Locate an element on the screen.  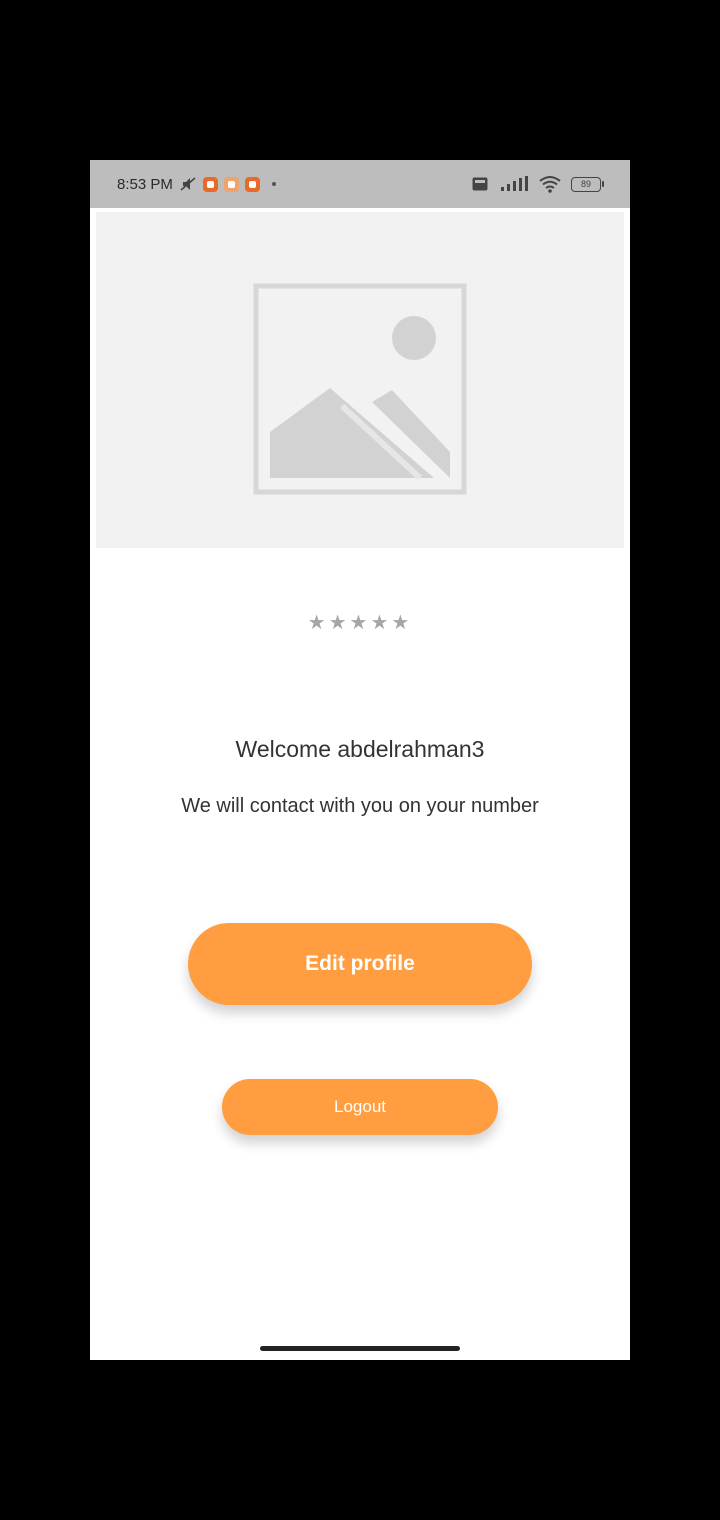
more-dot-icon is located at coordinates (273, 184).